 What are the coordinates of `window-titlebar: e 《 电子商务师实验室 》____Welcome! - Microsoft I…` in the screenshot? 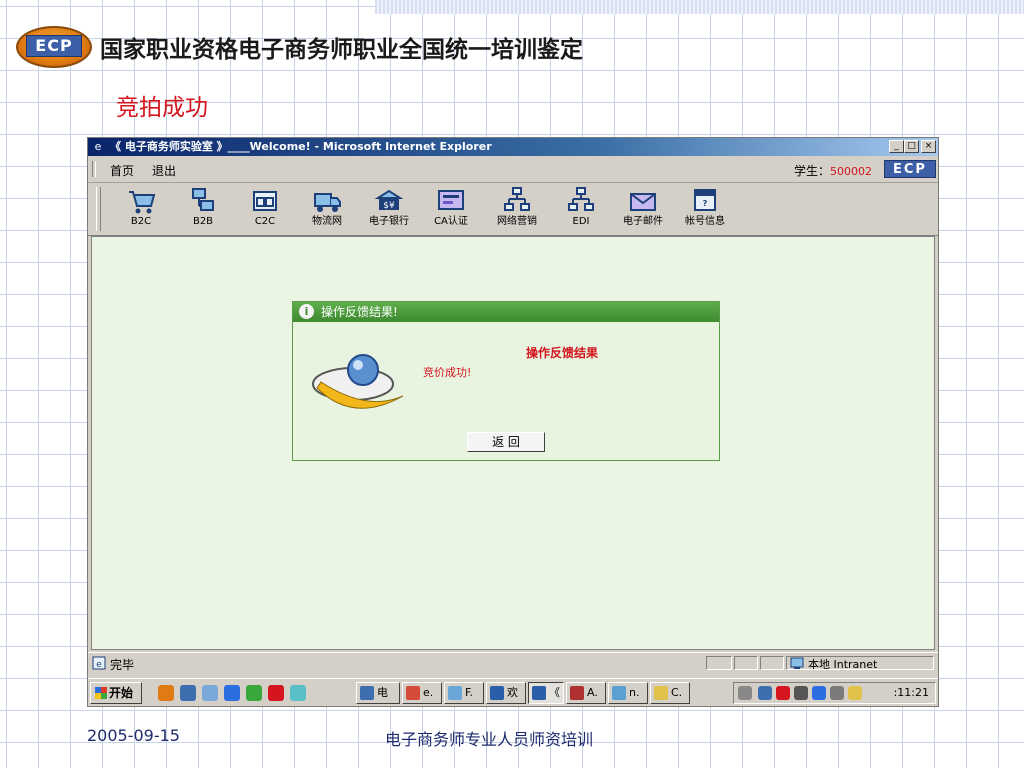 It's located at (513, 147).